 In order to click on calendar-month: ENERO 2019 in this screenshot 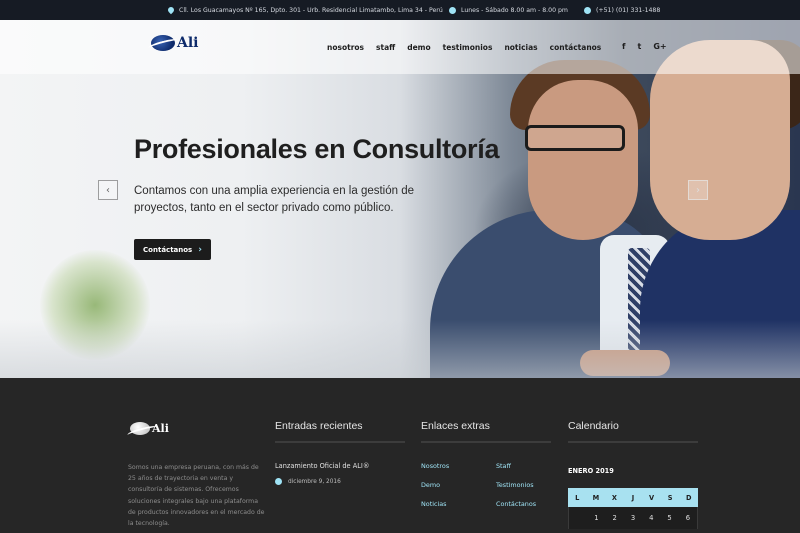, I will do `click(591, 471)`.